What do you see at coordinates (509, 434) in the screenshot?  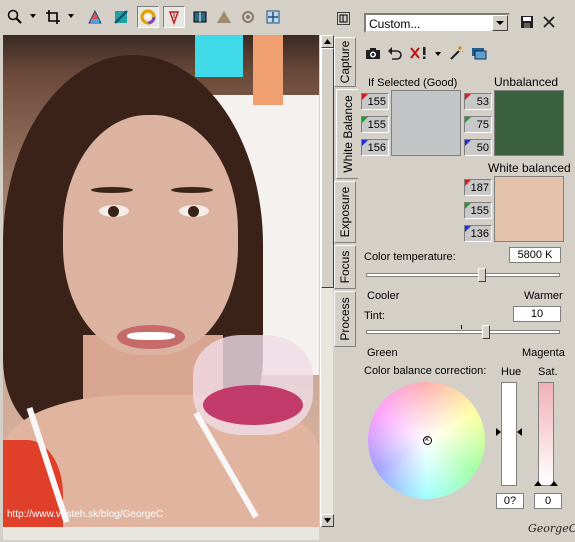 I see `hue-bar` at bounding box center [509, 434].